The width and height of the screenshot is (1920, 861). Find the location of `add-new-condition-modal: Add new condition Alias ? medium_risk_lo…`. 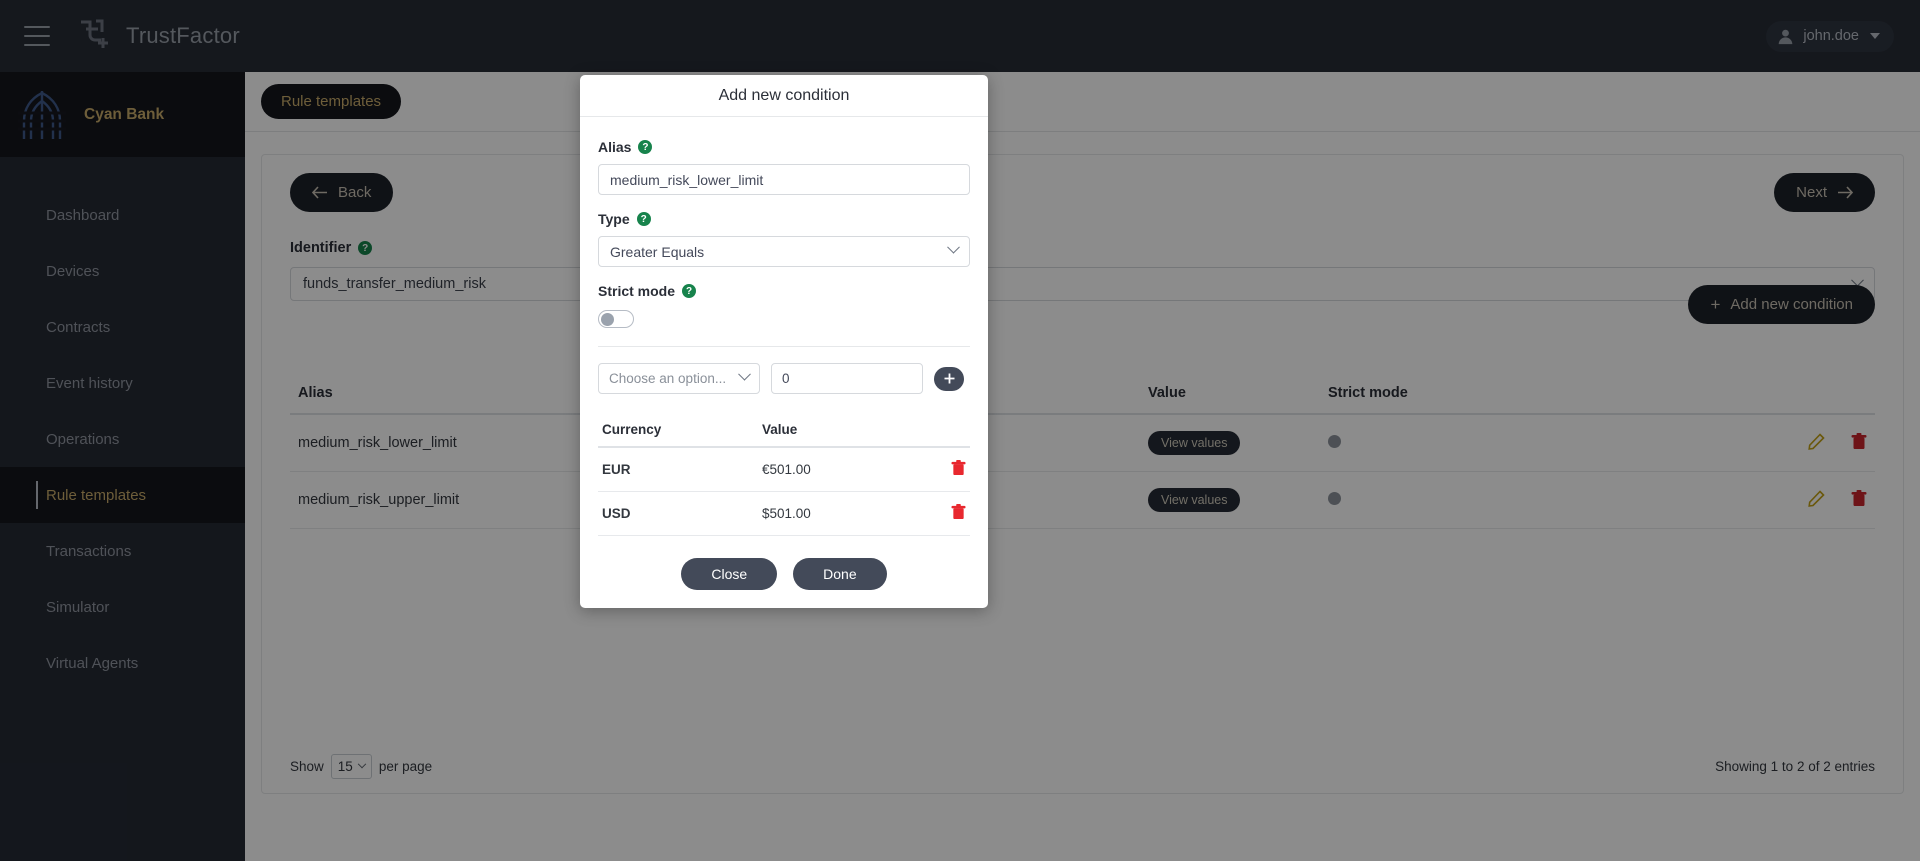

add-new-condition-modal: Add new condition Alias ? medium_risk_lo… is located at coordinates (784, 341).